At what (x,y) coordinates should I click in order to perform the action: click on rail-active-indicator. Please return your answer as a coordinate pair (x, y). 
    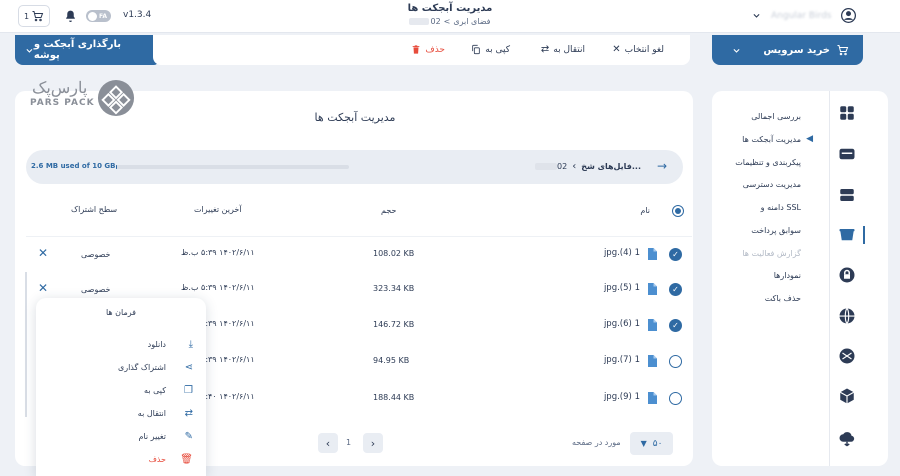
    Looking at the image, I should click on (864, 235).